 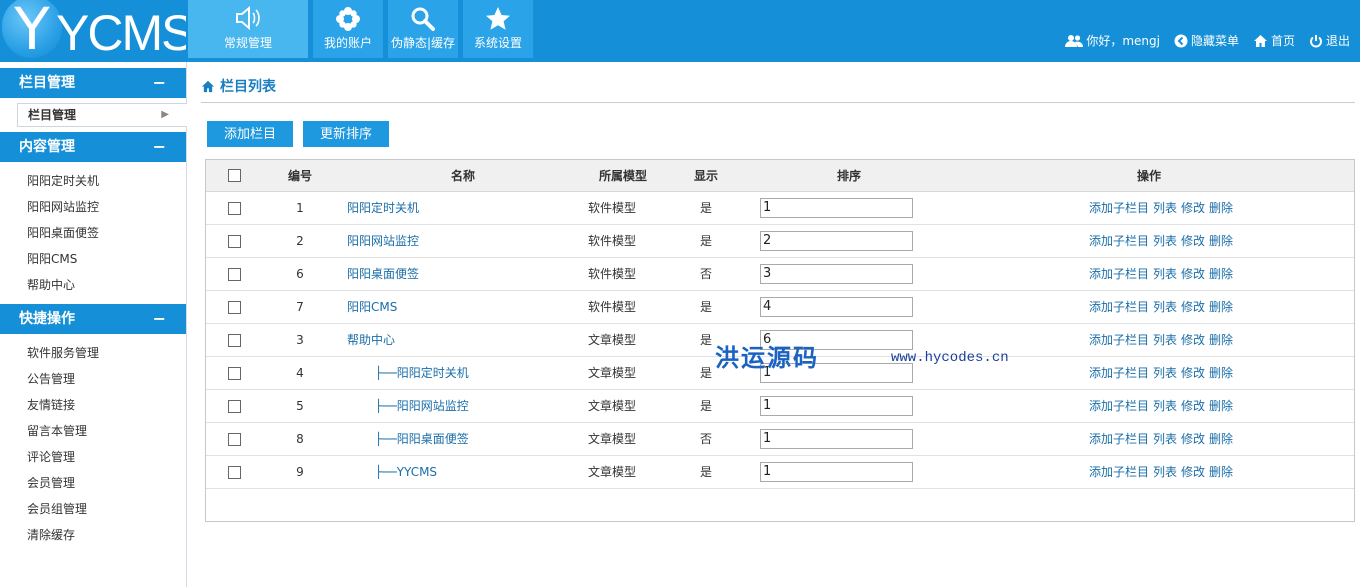 I want to click on row-name-link: ├──YYCMS, so click(x=387, y=472).